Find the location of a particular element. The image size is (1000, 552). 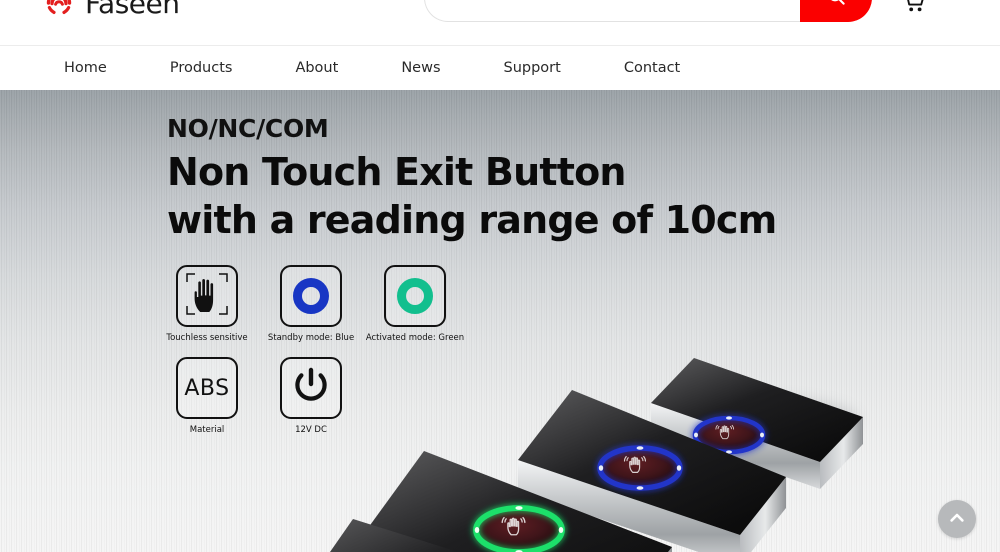

brand-logo: Faseen is located at coordinates (111, 10).